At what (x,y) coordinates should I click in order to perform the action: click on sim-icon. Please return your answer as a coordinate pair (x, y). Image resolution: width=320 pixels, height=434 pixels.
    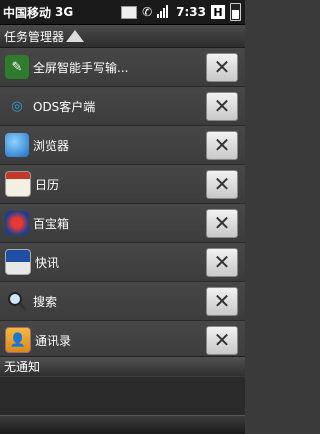
    Looking at the image, I should click on (129, 12).